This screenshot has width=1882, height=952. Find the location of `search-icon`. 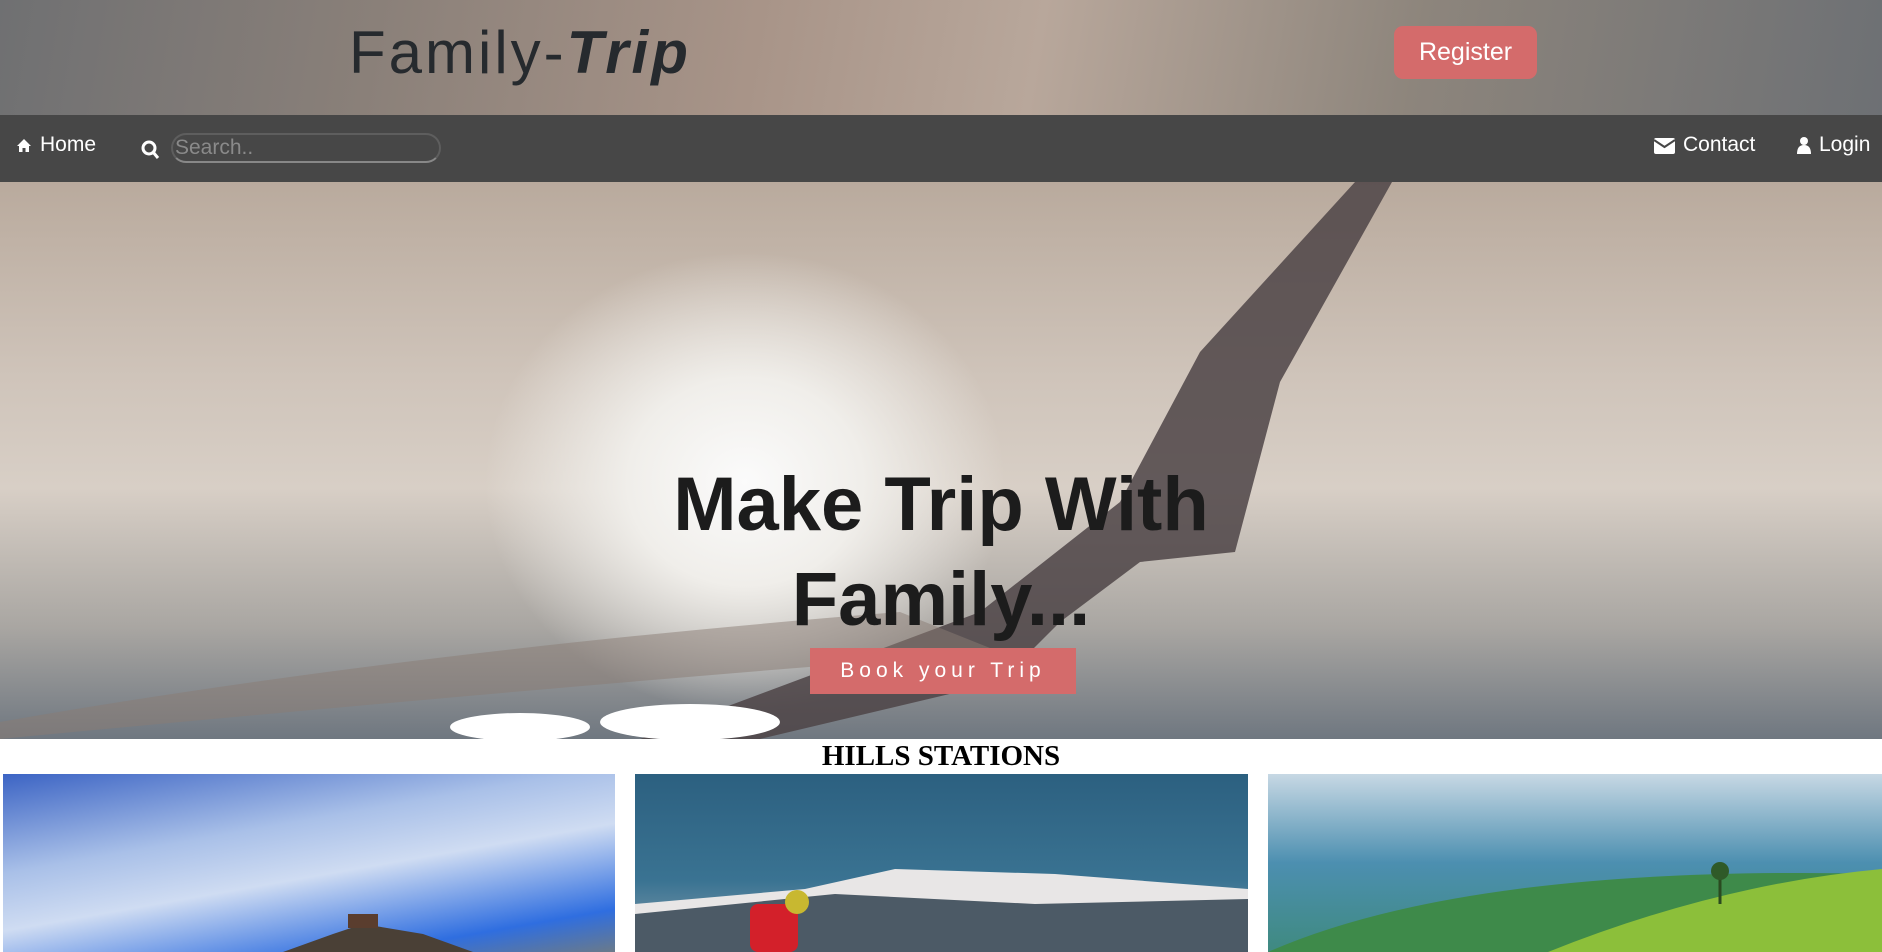

search-icon is located at coordinates (150, 149).